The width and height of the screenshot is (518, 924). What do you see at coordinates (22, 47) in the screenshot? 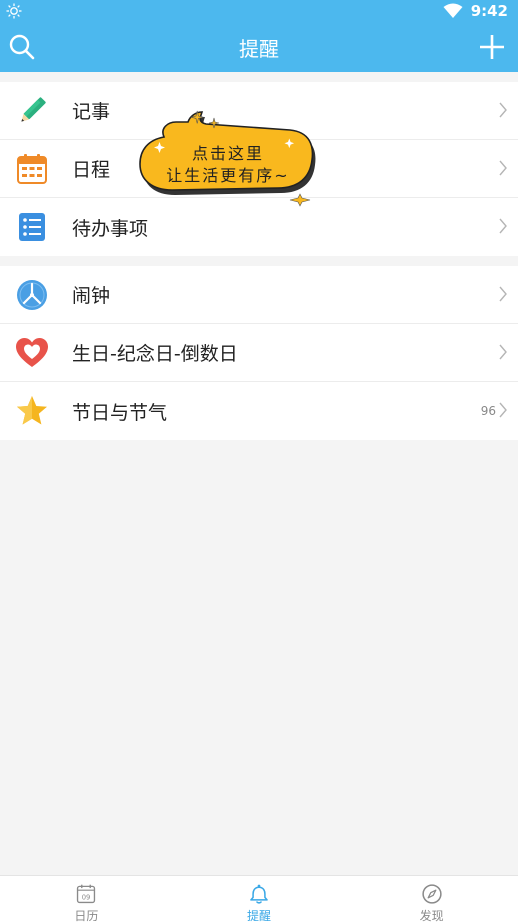
I see `search-icon` at bounding box center [22, 47].